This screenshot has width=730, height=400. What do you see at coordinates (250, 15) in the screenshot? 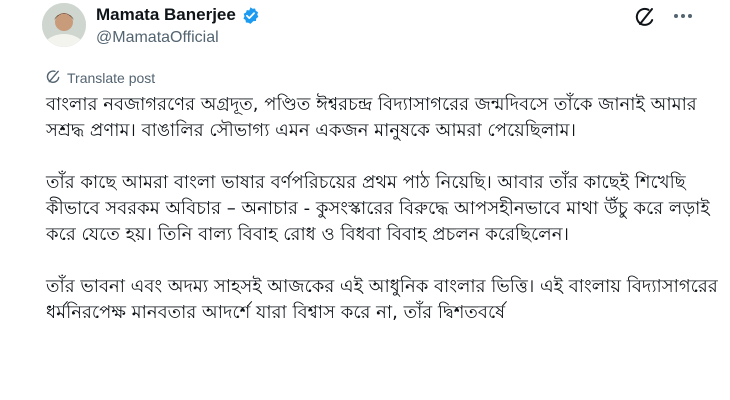
I see `verified-badge-icon` at bounding box center [250, 15].